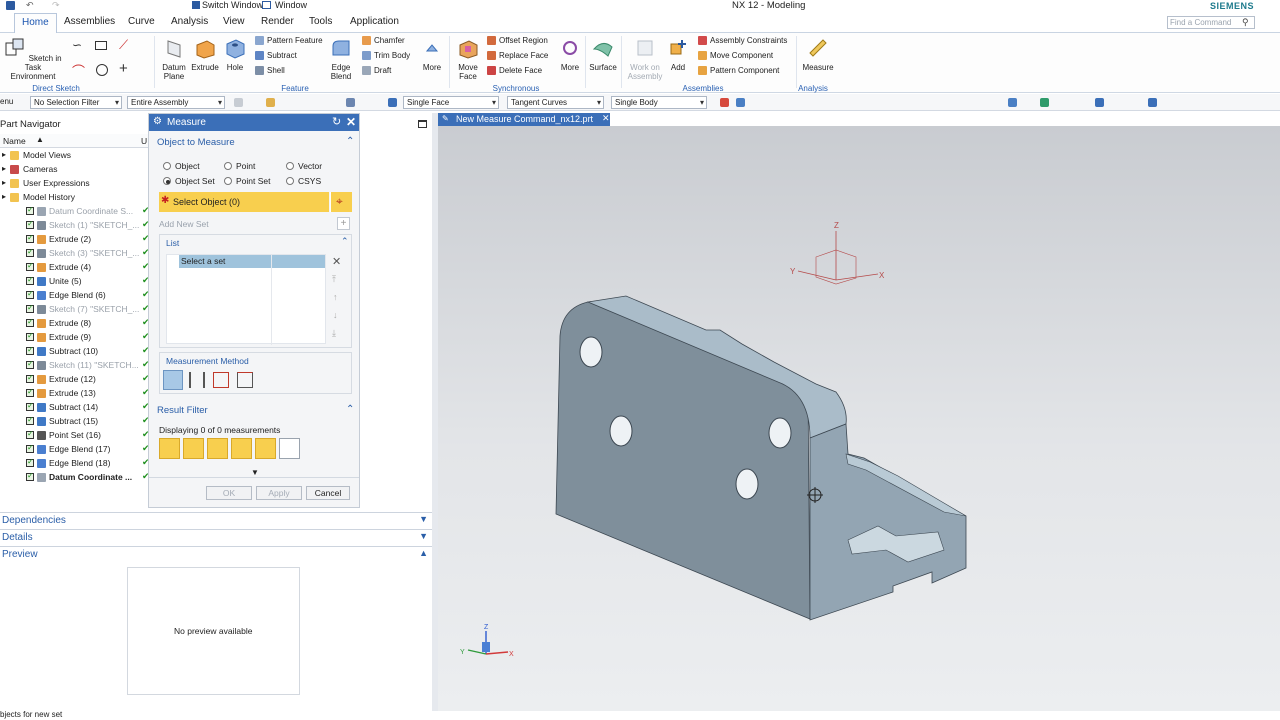 The width and height of the screenshot is (1280, 720). I want to click on tree-node: Extrude (2)✔, so click(74, 239).